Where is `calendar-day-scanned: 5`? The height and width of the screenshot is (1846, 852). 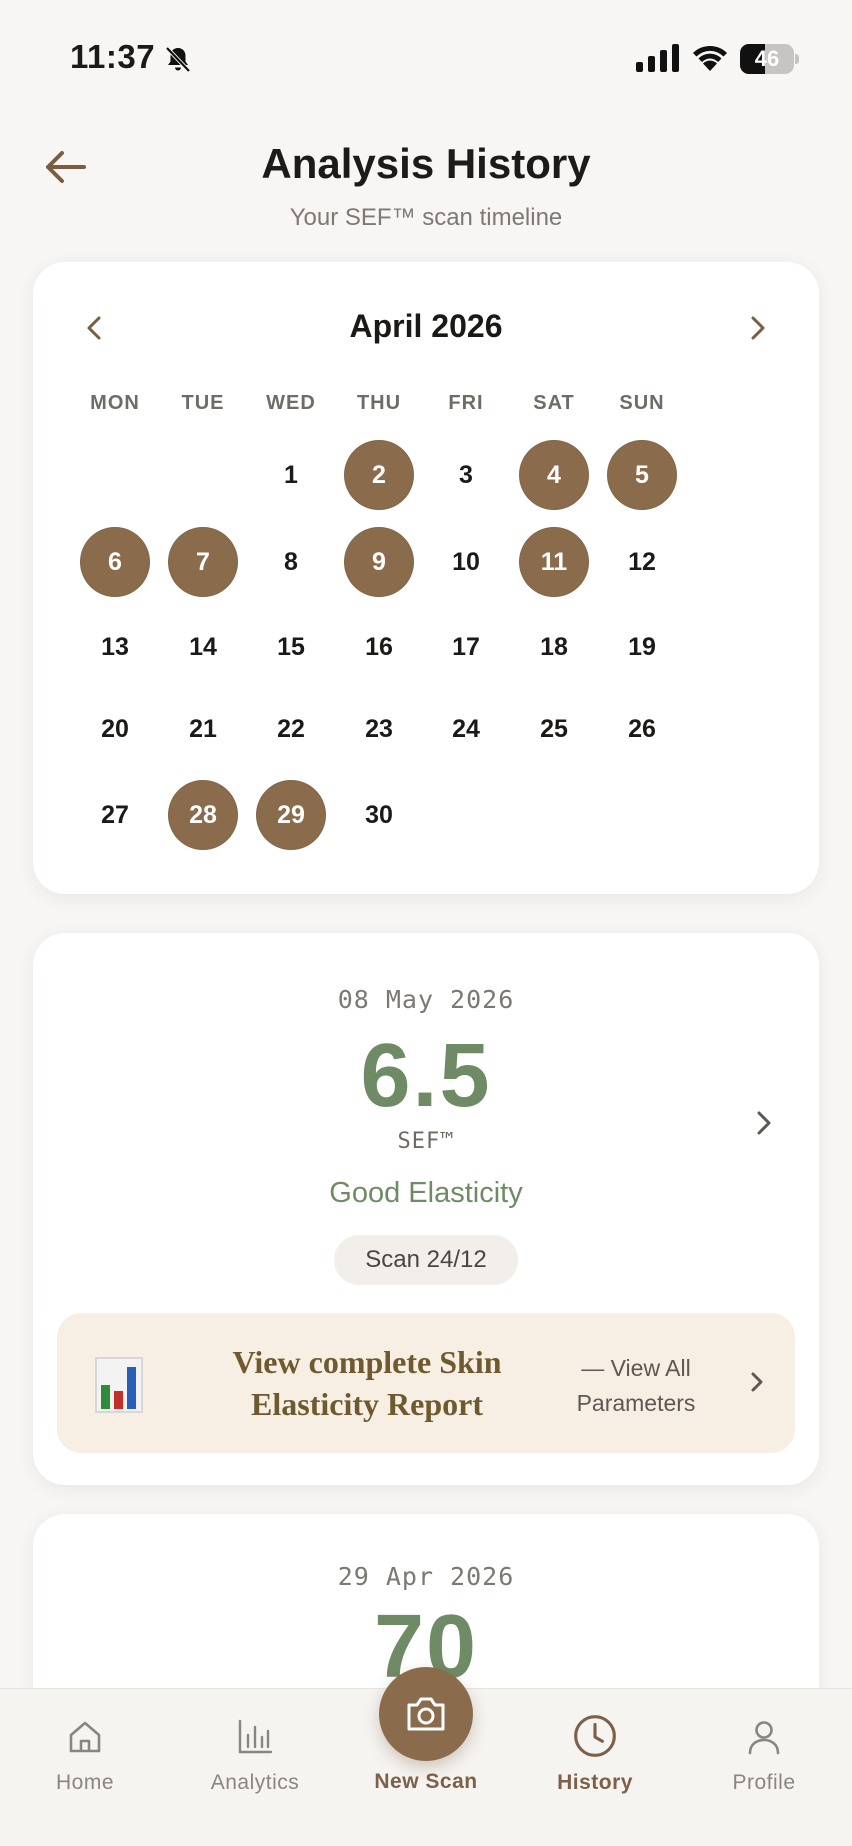
calendar-day-scanned: 5 is located at coordinates (642, 475).